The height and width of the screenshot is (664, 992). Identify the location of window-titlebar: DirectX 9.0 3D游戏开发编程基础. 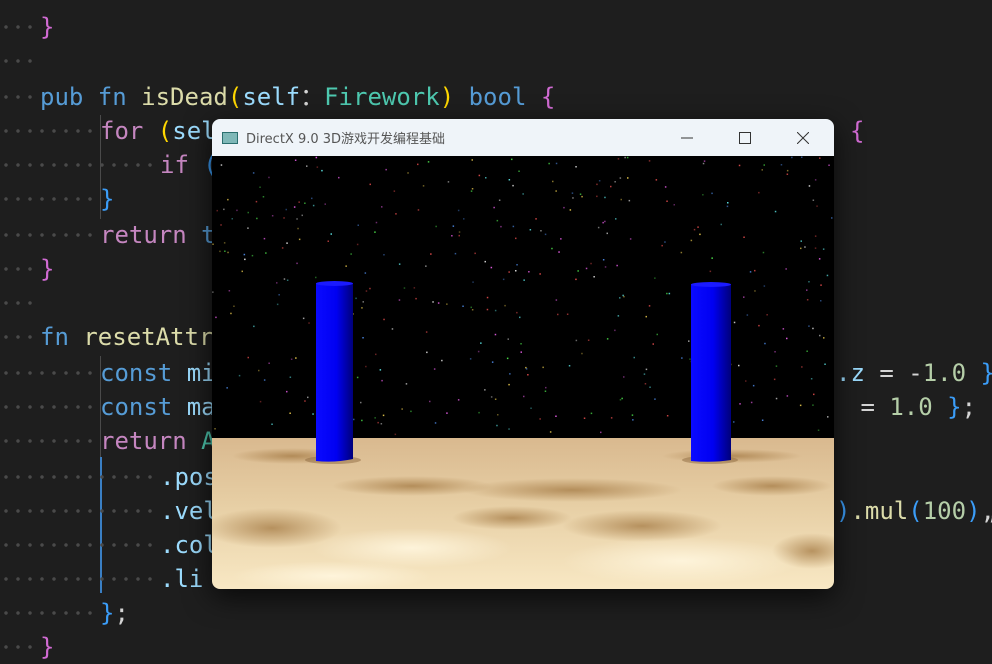
(523, 137).